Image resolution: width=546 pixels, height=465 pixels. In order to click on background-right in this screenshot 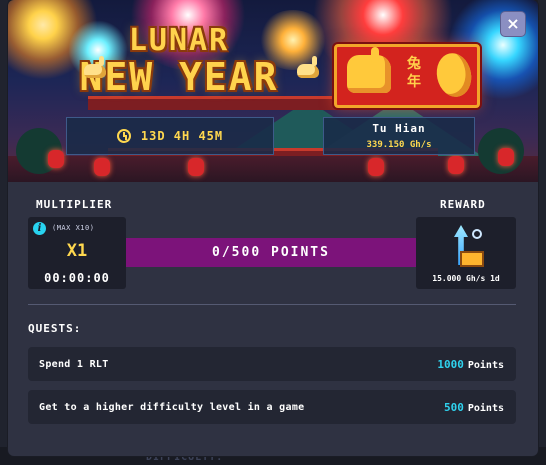, I will do `click(542, 232)`.